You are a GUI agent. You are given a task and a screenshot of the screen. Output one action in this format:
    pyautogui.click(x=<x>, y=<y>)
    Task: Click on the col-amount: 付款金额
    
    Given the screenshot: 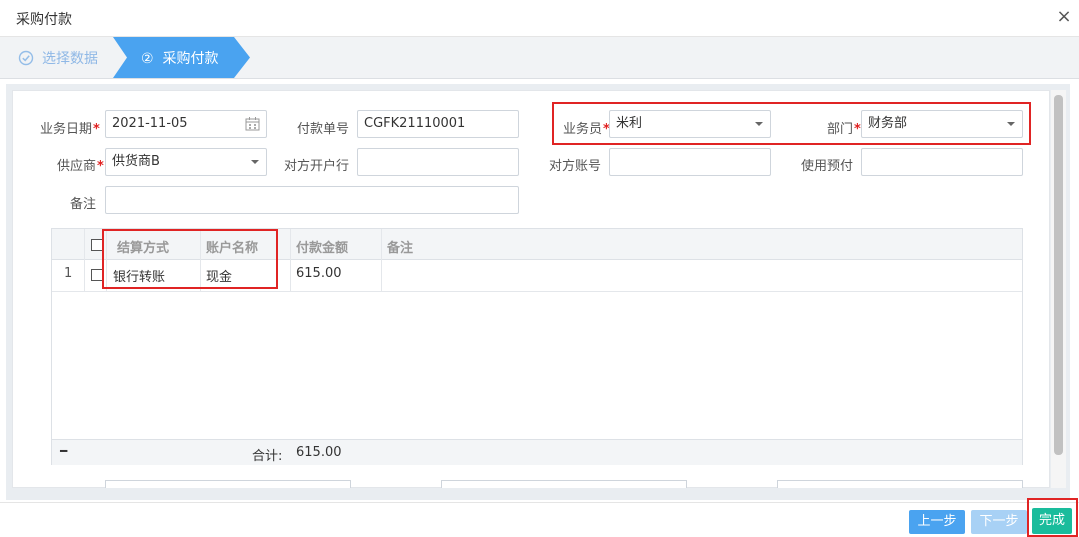 What is the action you would take?
    pyautogui.click(x=322, y=246)
    